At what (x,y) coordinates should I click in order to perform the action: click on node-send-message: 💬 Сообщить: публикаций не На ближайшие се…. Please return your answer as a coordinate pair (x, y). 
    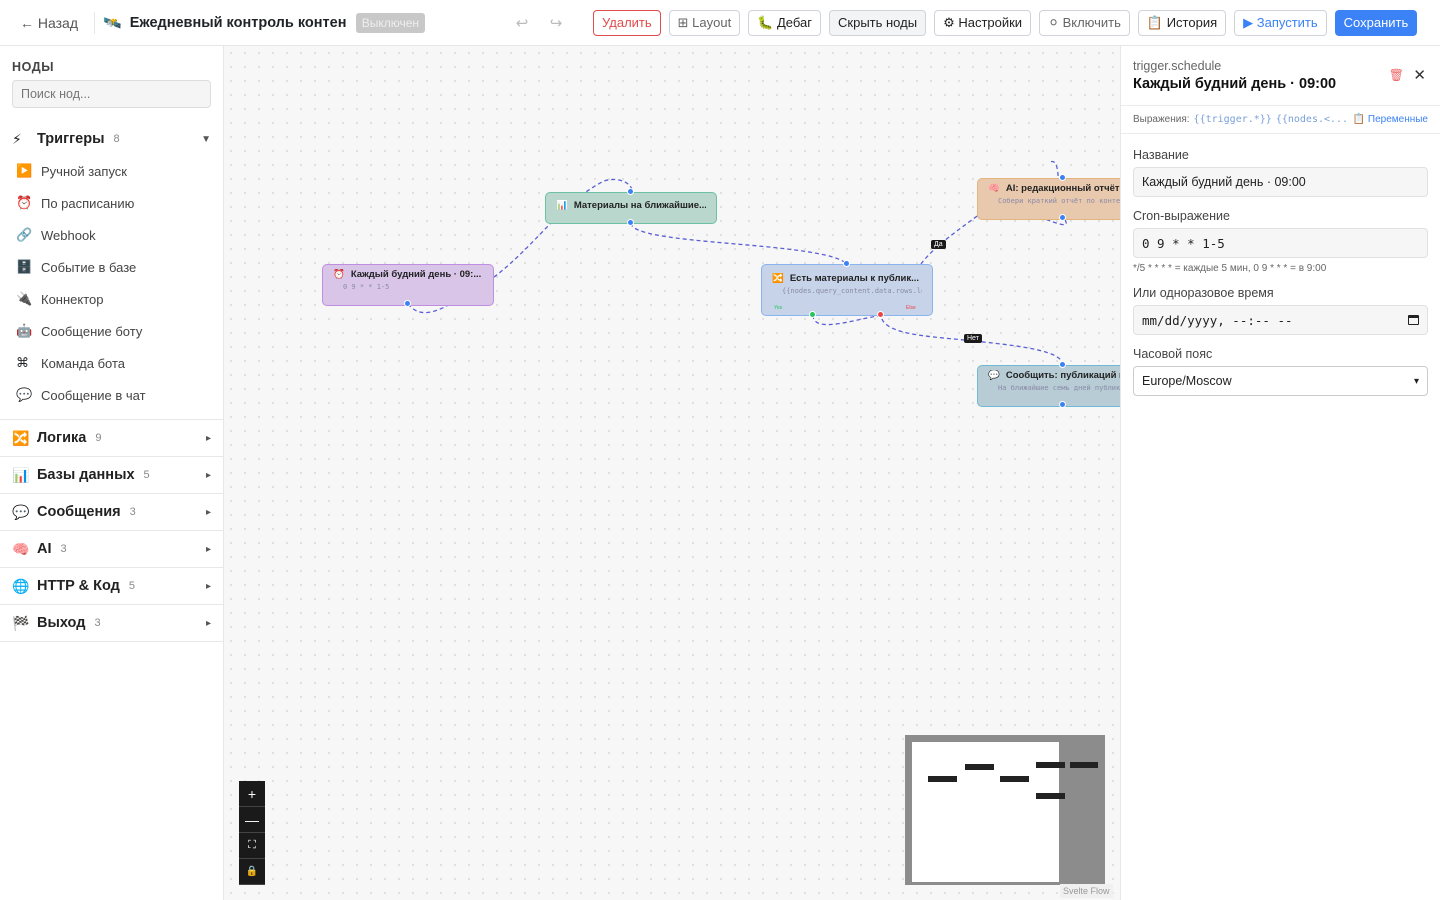
    Looking at the image, I should click on (1048, 386).